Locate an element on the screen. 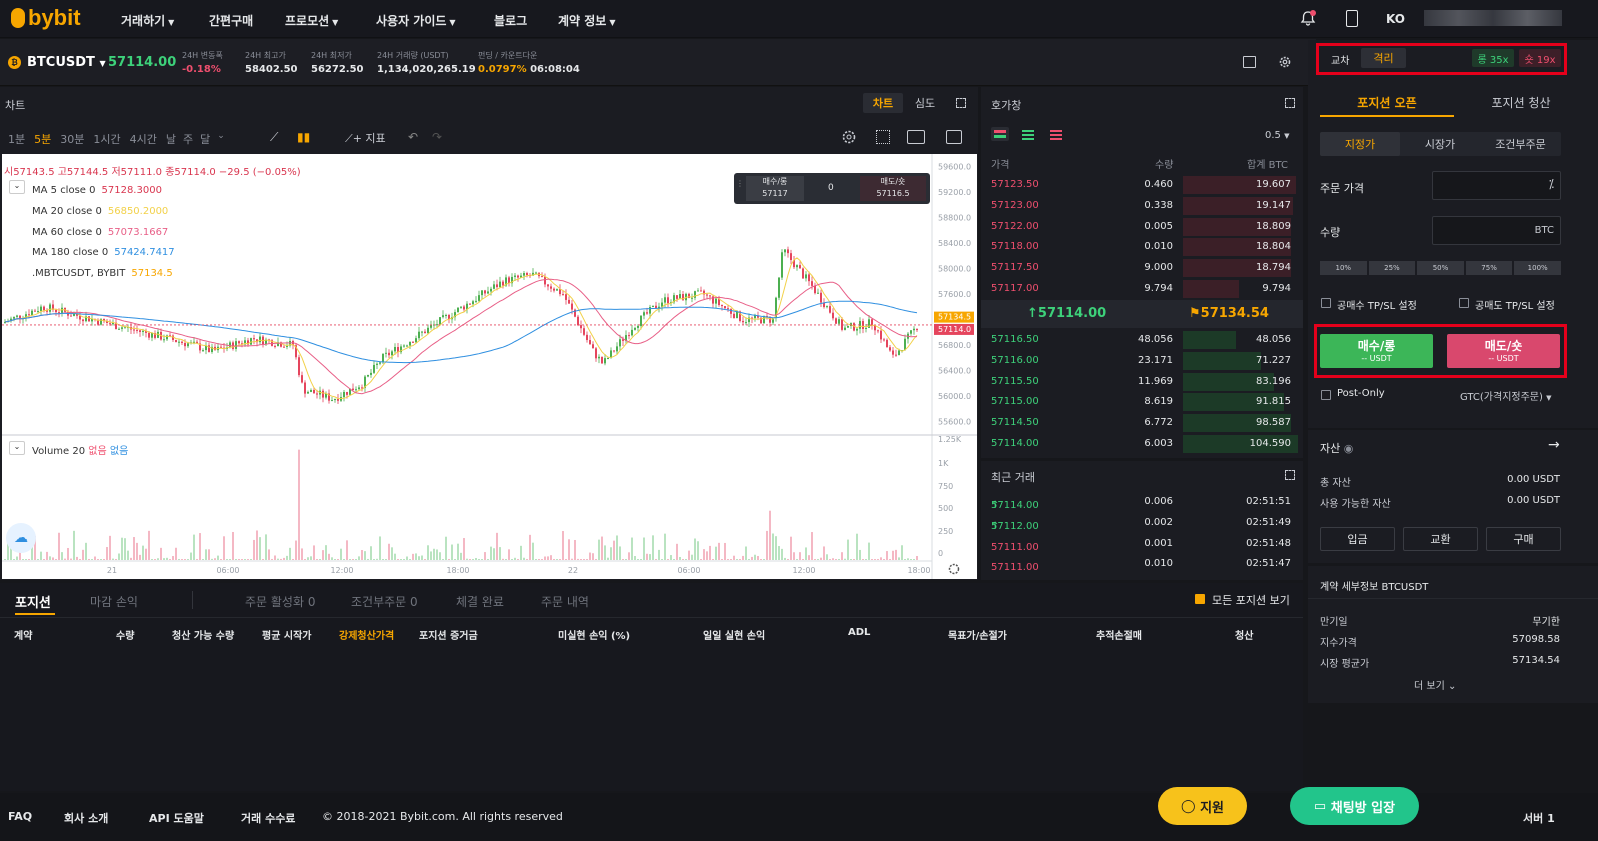  percent-toggle-icon: ⁒ is located at coordinates (1551, 184).